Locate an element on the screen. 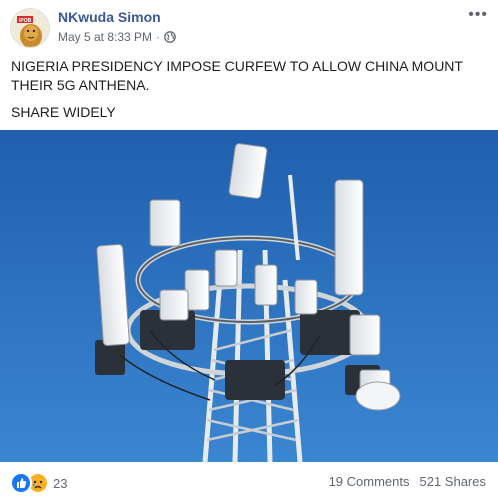 The image size is (498, 498). post-meta: May 5 at 8:33 PM · is located at coordinates (117, 37).